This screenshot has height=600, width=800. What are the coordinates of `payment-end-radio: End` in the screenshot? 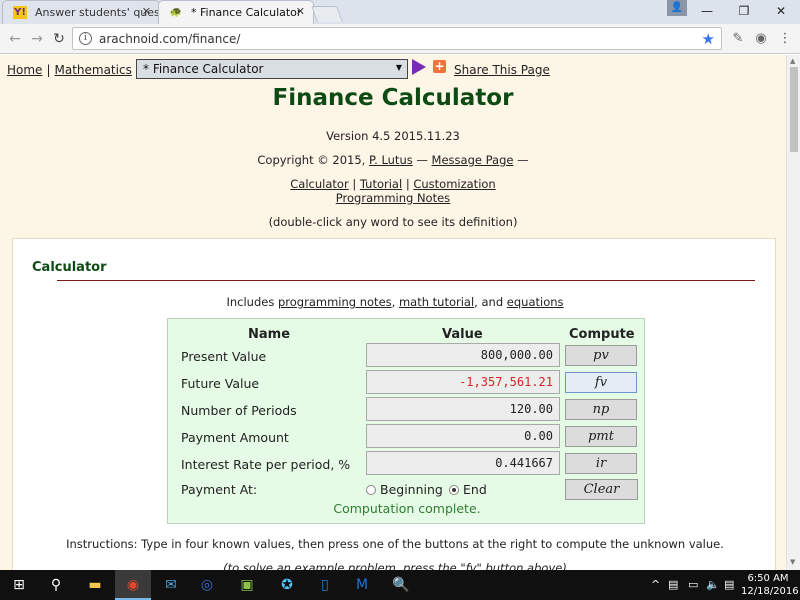 It's located at (468, 489).